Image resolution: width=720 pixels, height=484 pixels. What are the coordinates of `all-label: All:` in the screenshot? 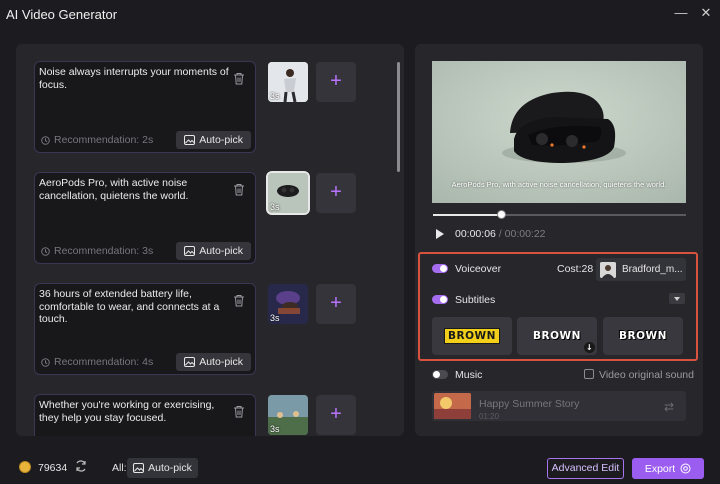 It's located at (119, 468).